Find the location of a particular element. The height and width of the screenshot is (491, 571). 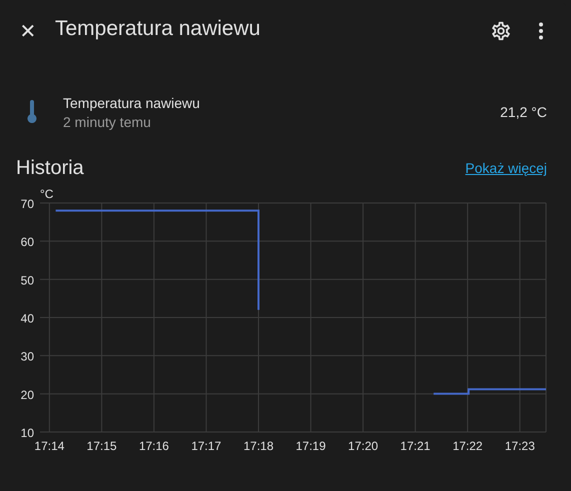

axis-label: 30 is located at coordinates (27, 357).